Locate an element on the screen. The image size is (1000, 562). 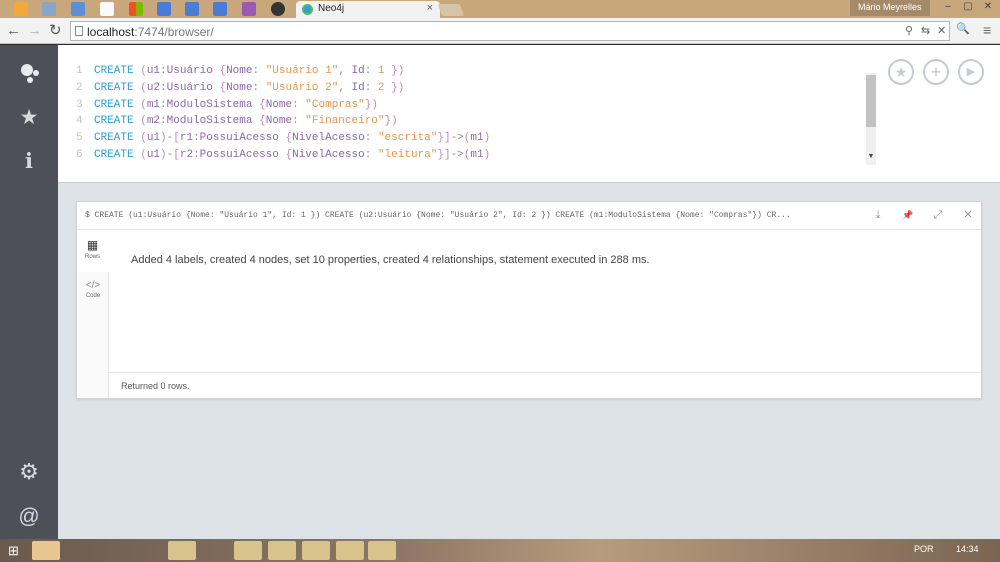
reload-icon: ↻ is located at coordinates (55, 30).